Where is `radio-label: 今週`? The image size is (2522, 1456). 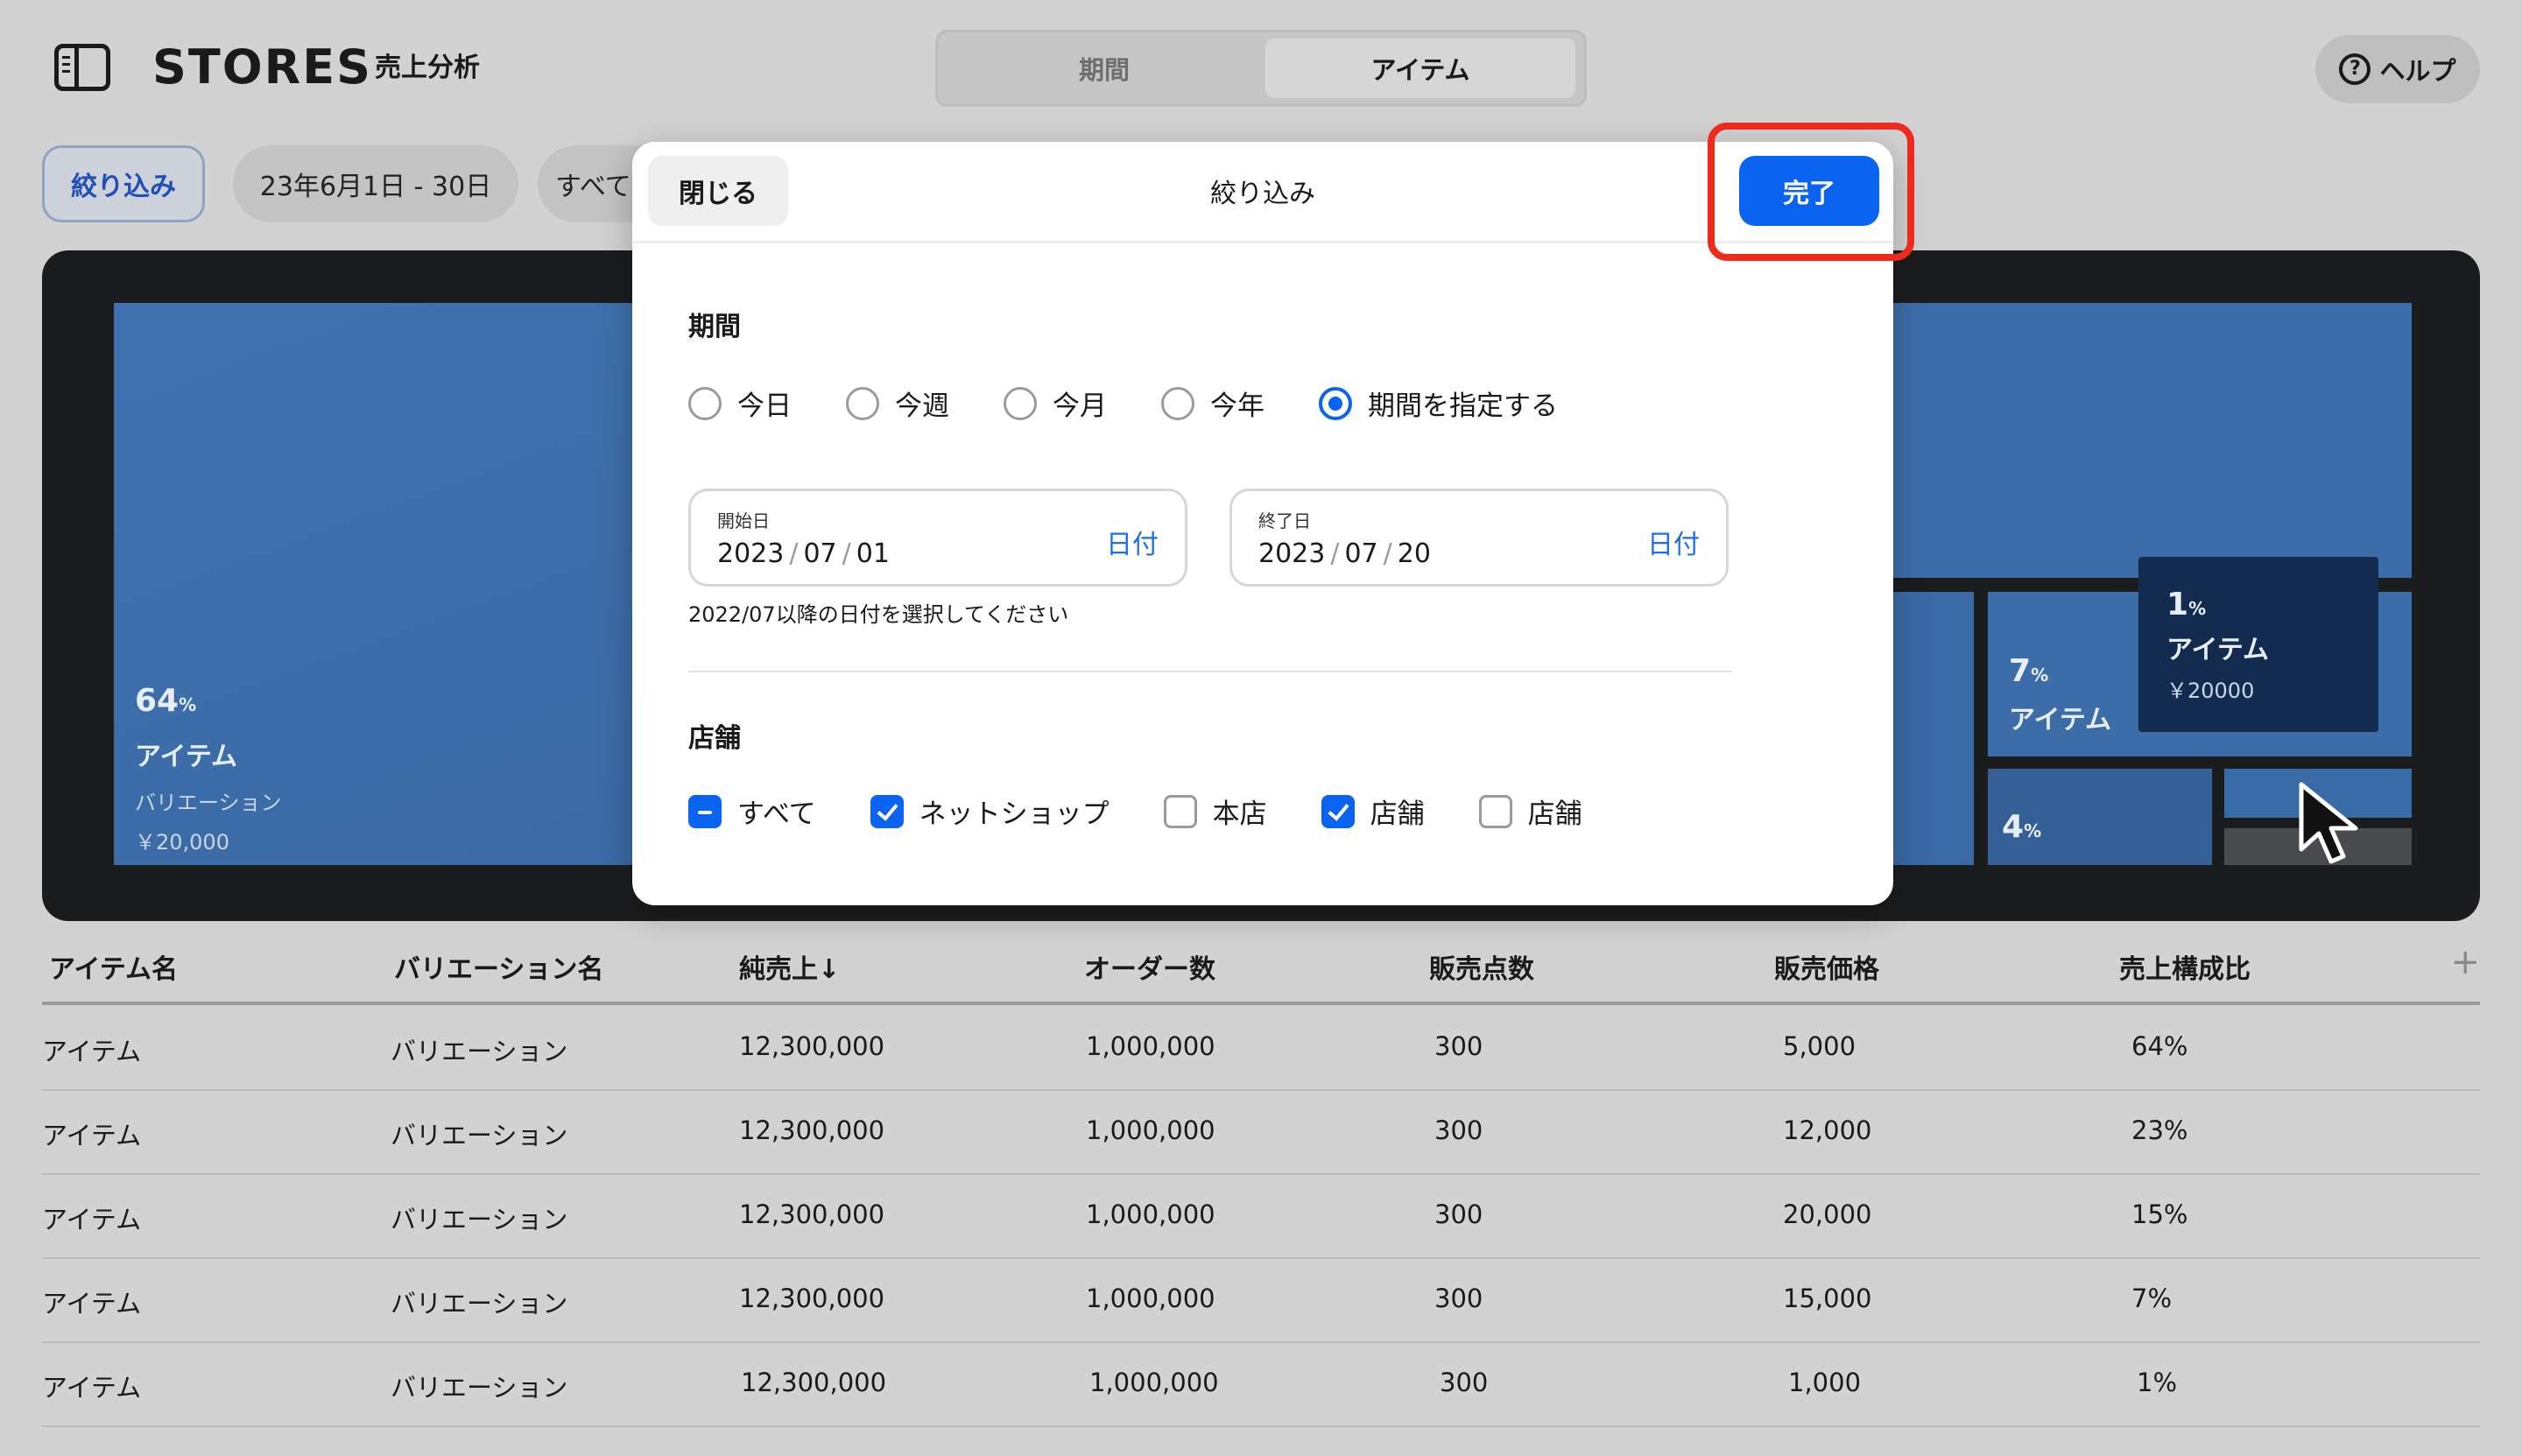
radio-label: 今週 is located at coordinates (922, 406).